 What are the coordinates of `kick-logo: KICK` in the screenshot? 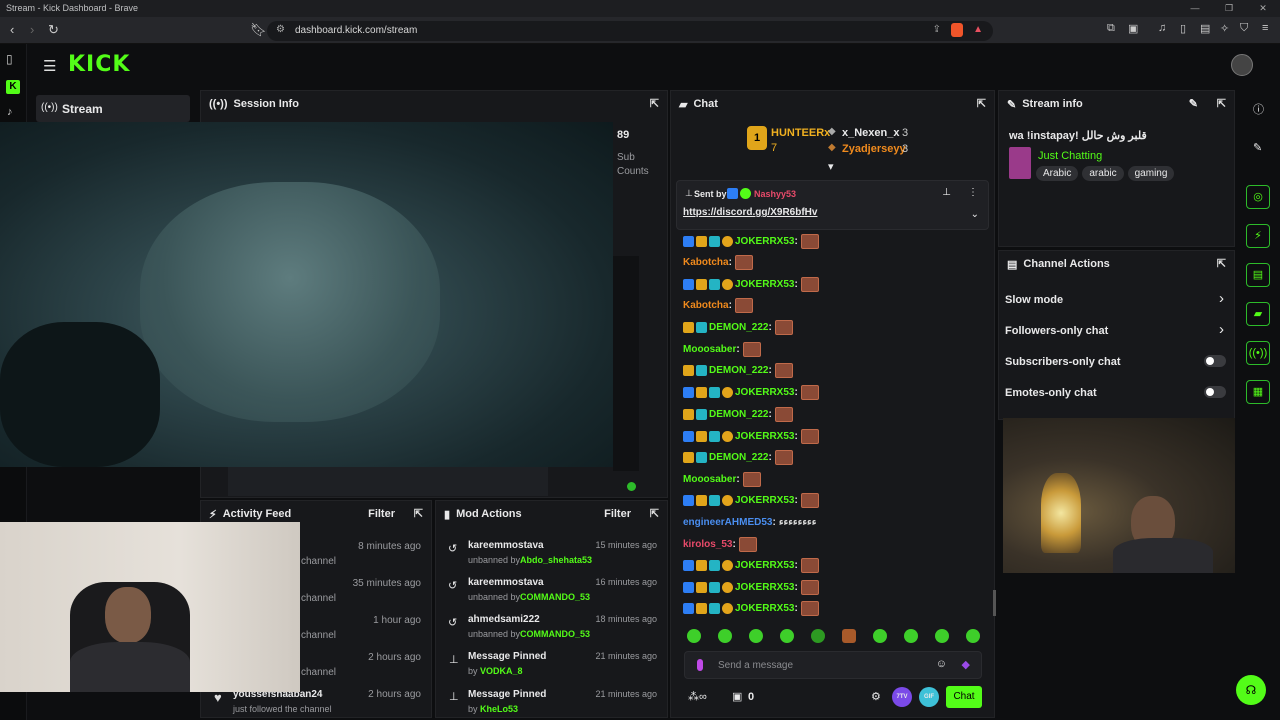 It's located at (99, 64).